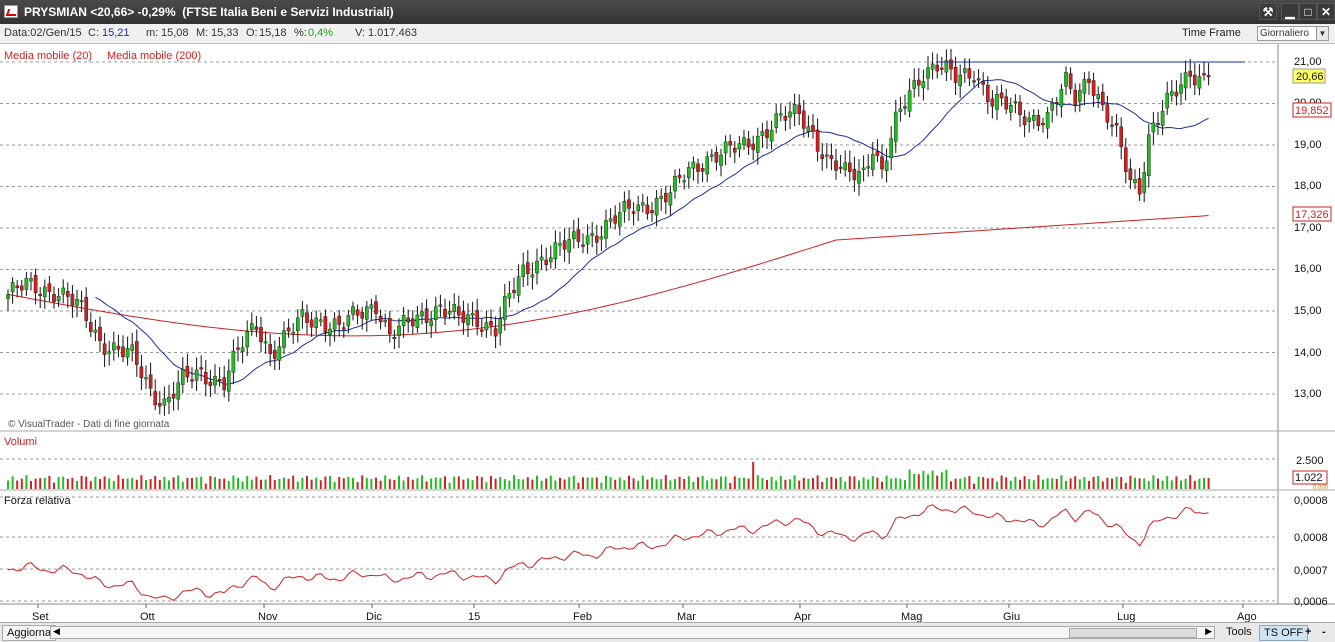 Image resolution: width=1335 pixels, height=642 pixels. I want to click on volume-current: 1.022, so click(1309, 478).